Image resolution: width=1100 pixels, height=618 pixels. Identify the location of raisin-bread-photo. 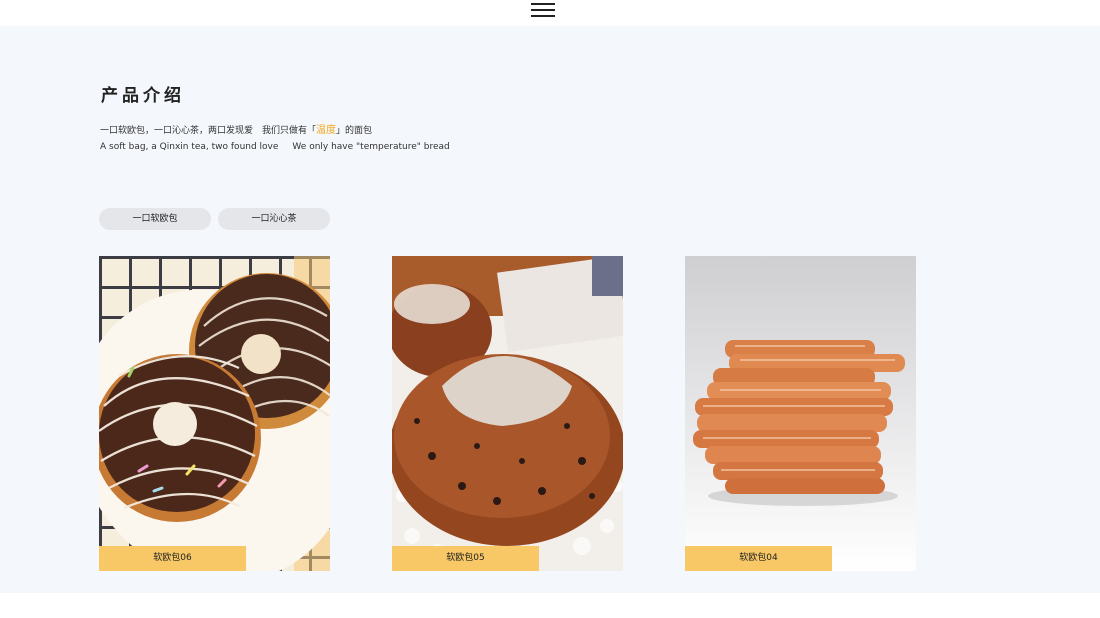
(507, 413).